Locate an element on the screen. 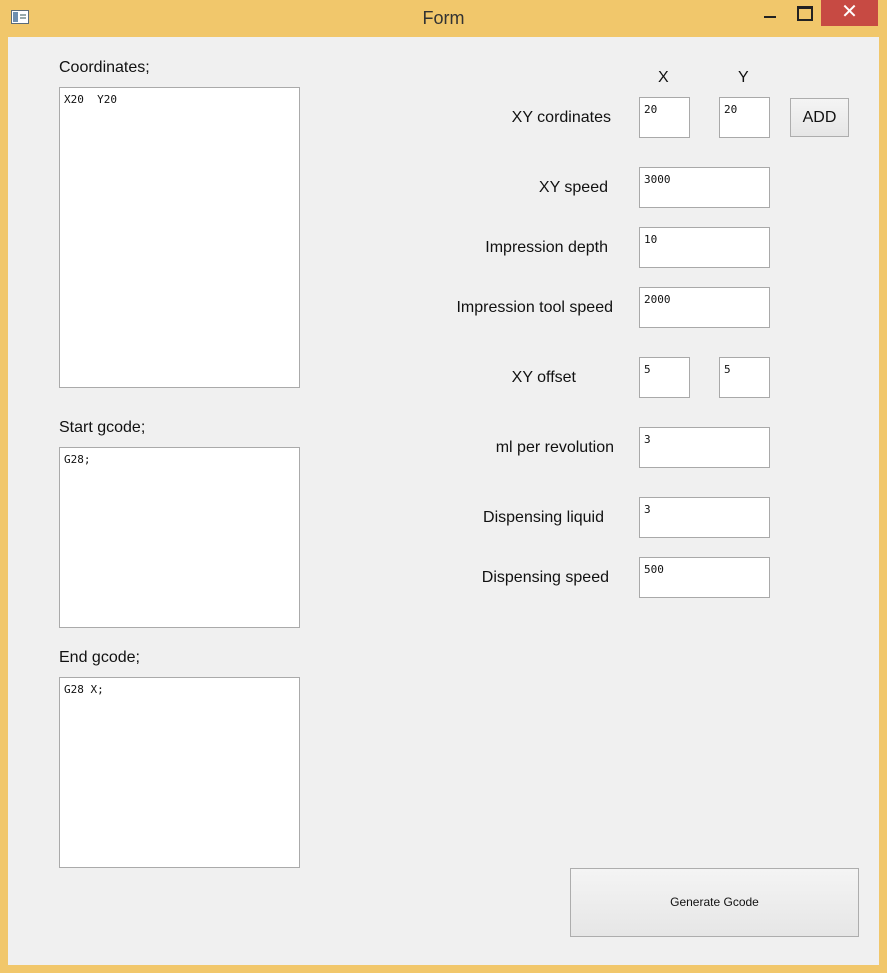 This screenshot has height=973, width=887. dispensing-liquid-label: Dispensing liquid is located at coordinates (543, 517).